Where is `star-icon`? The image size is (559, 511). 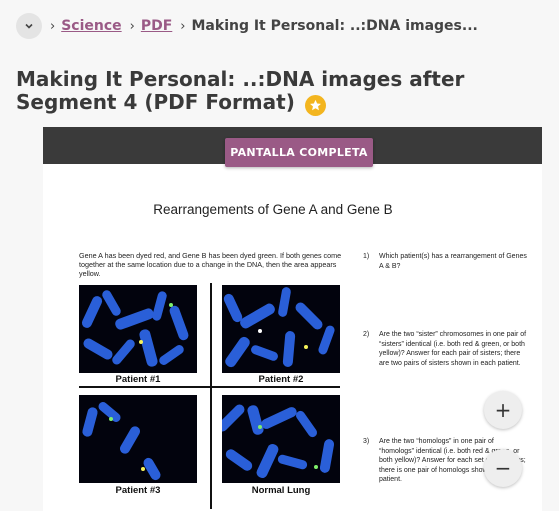 star-icon is located at coordinates (315, 105).